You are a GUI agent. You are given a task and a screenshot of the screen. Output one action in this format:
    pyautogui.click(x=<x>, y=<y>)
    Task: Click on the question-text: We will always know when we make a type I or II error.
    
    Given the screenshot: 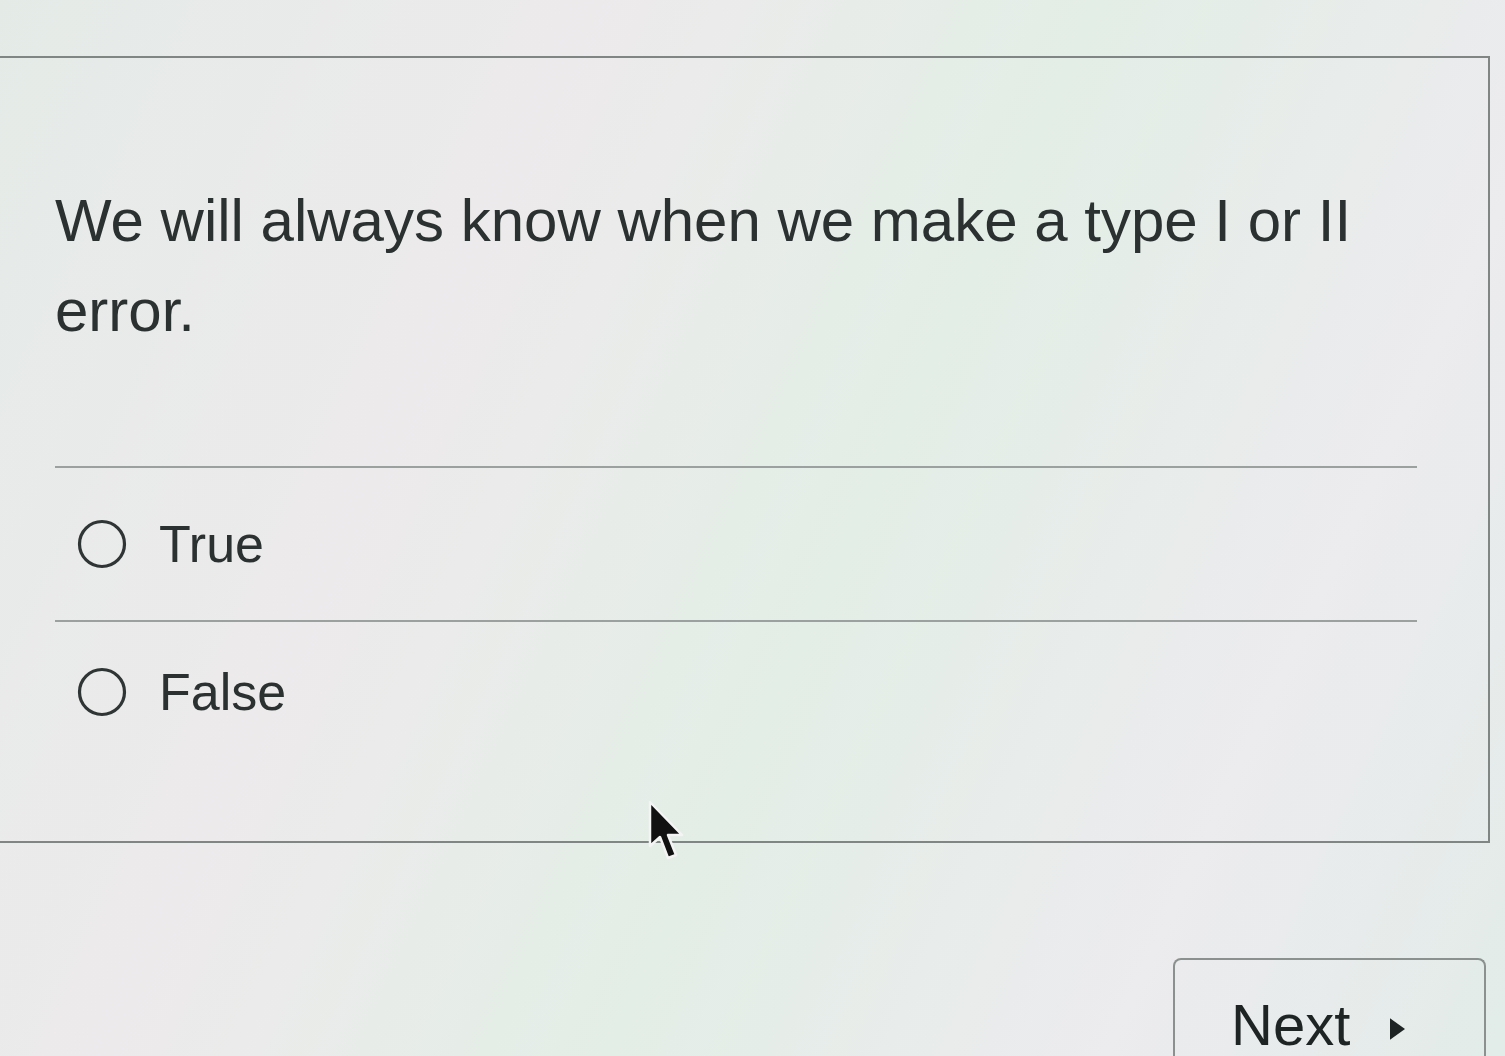 What is the action you would take?
    pyautogui.click(x=704, y=266)
    